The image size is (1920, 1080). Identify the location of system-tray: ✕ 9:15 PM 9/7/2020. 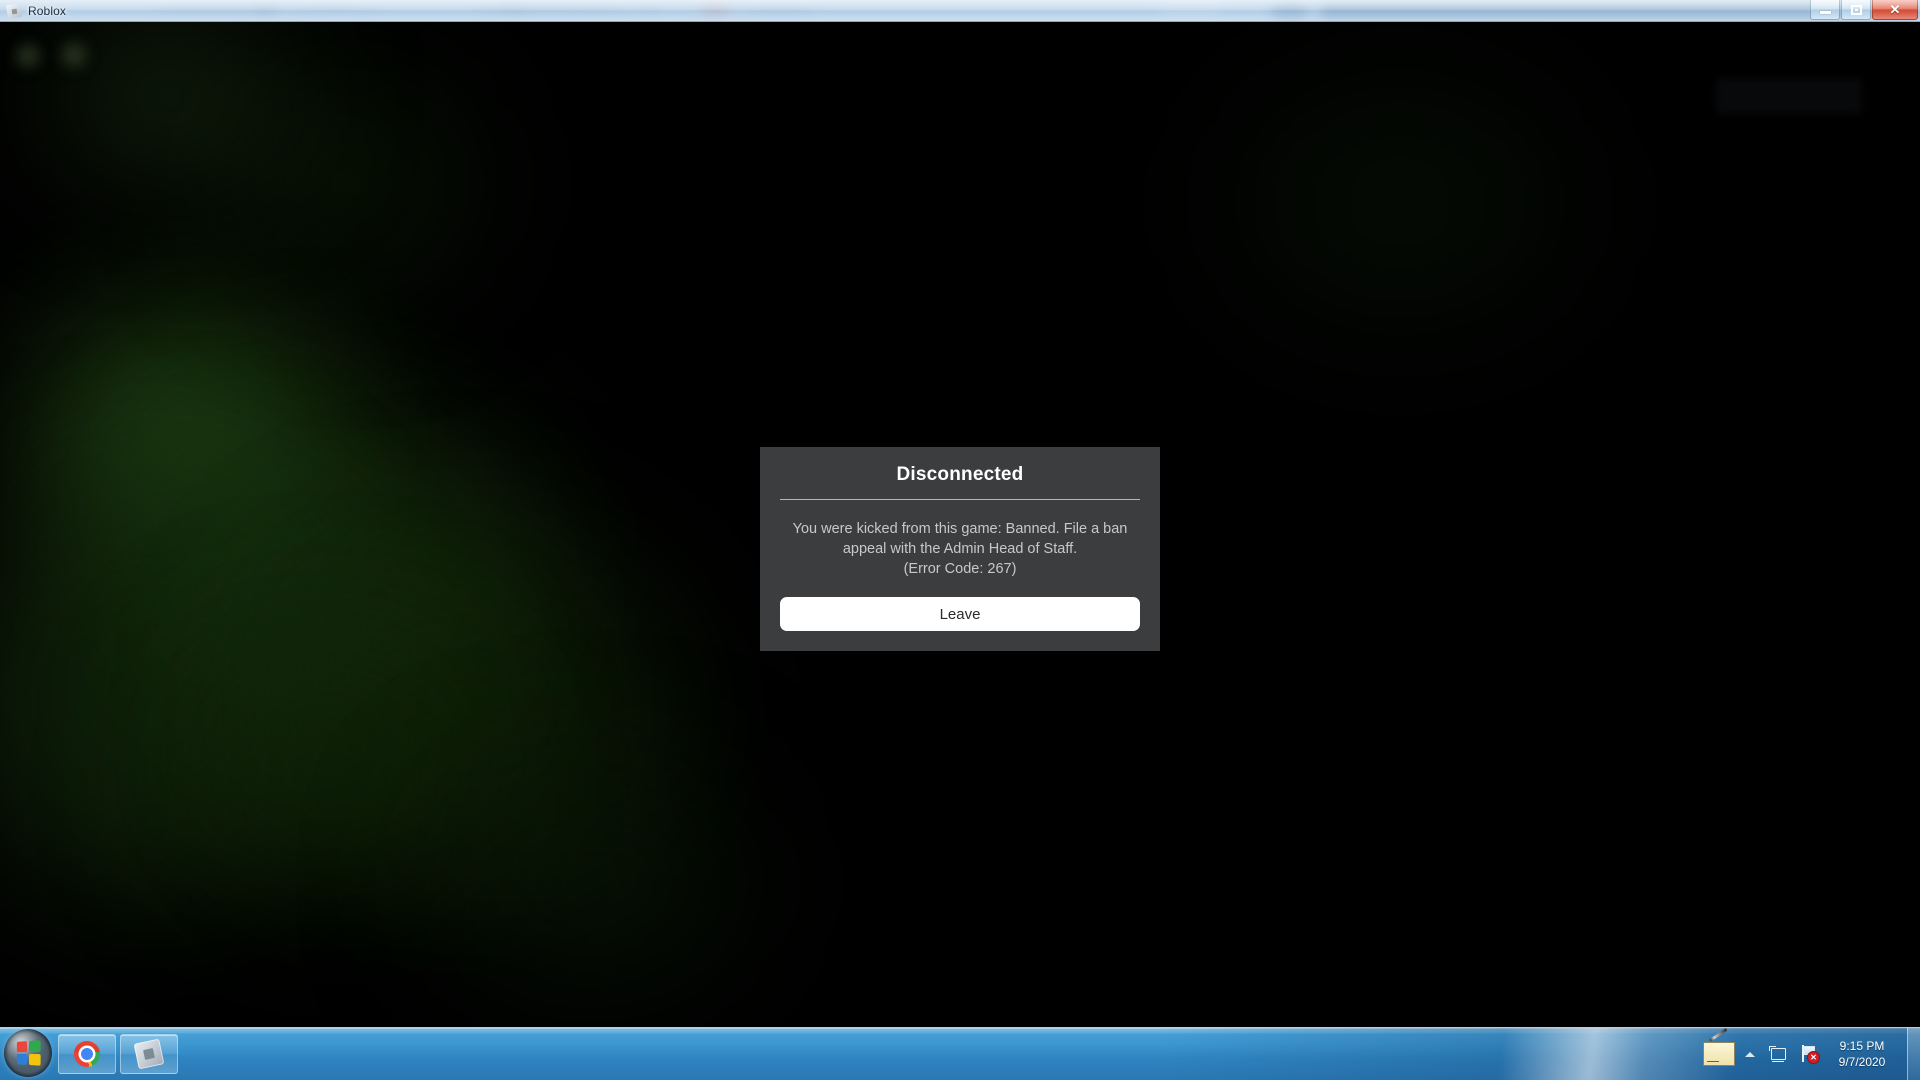
(1811, 1054).